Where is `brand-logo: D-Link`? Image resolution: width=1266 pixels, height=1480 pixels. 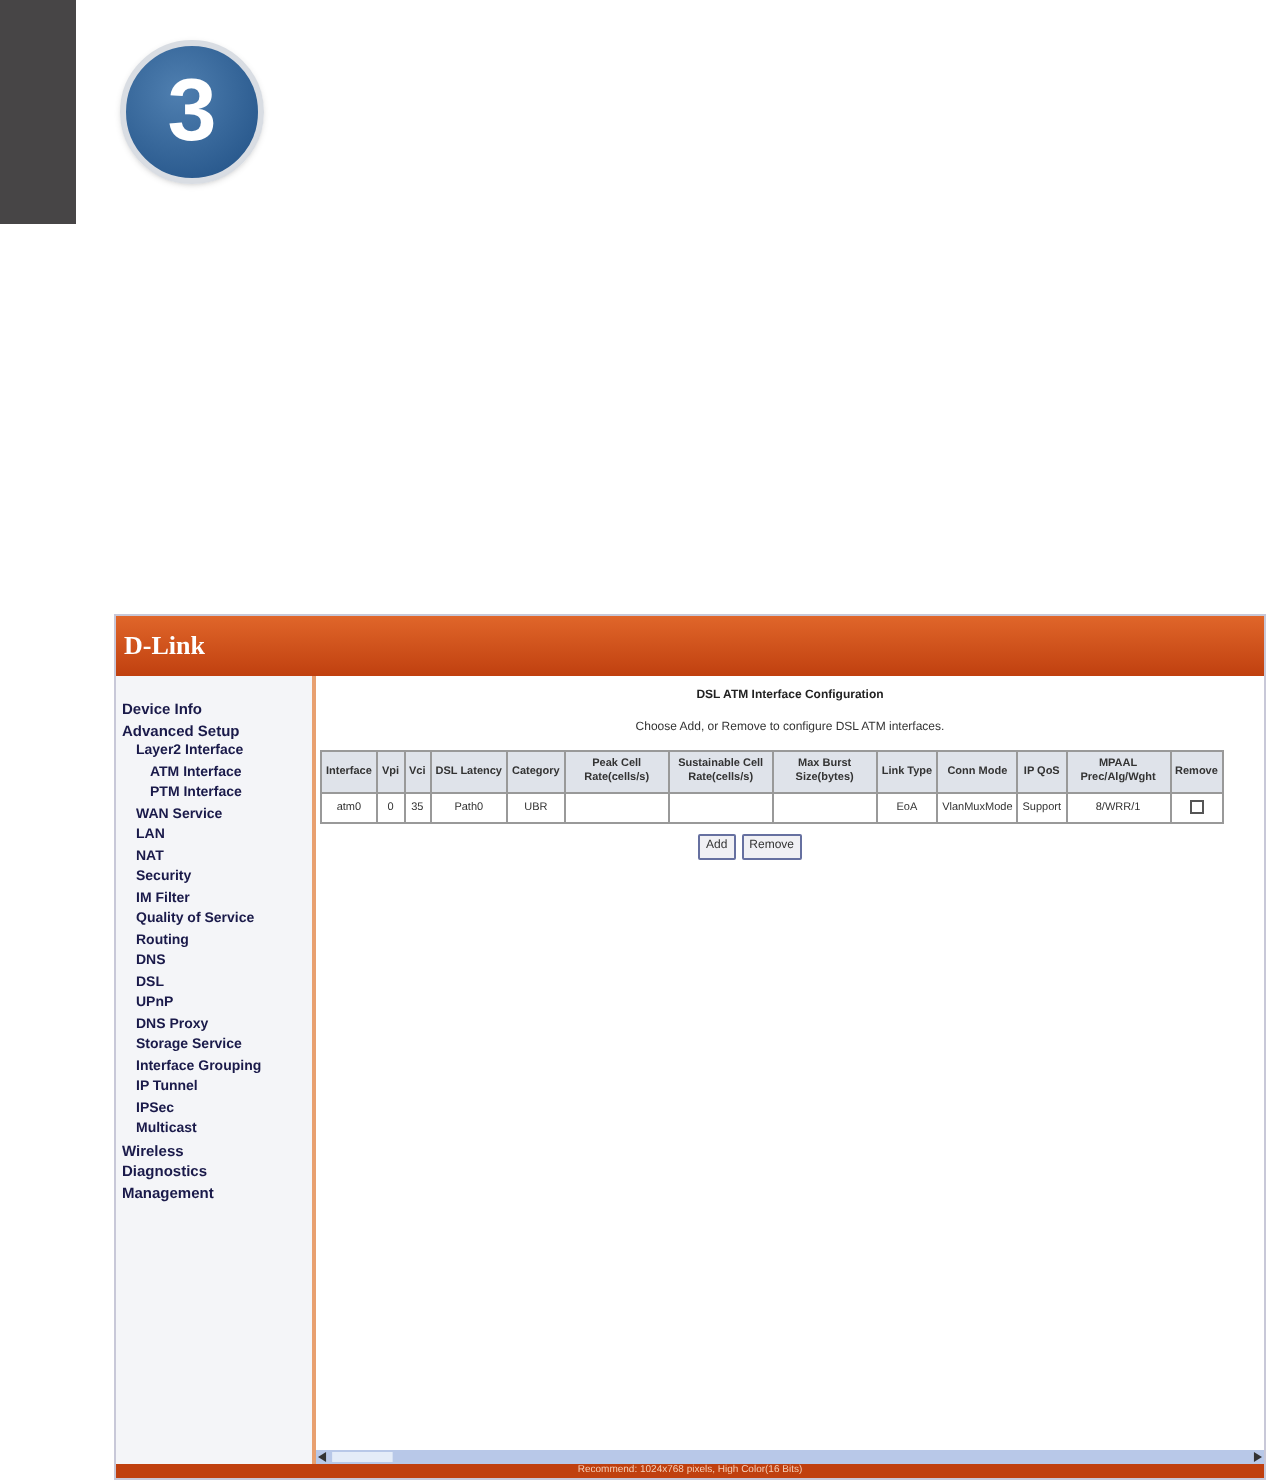
brand-logo: D-Link is located at coordinates (164, 646).